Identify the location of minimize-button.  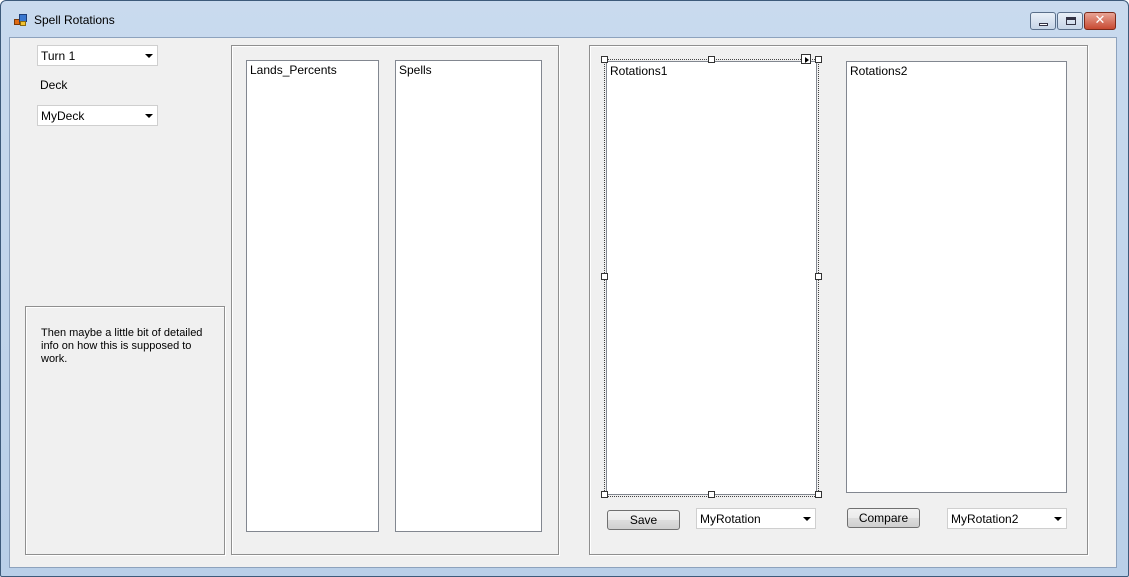
(1043, 21).